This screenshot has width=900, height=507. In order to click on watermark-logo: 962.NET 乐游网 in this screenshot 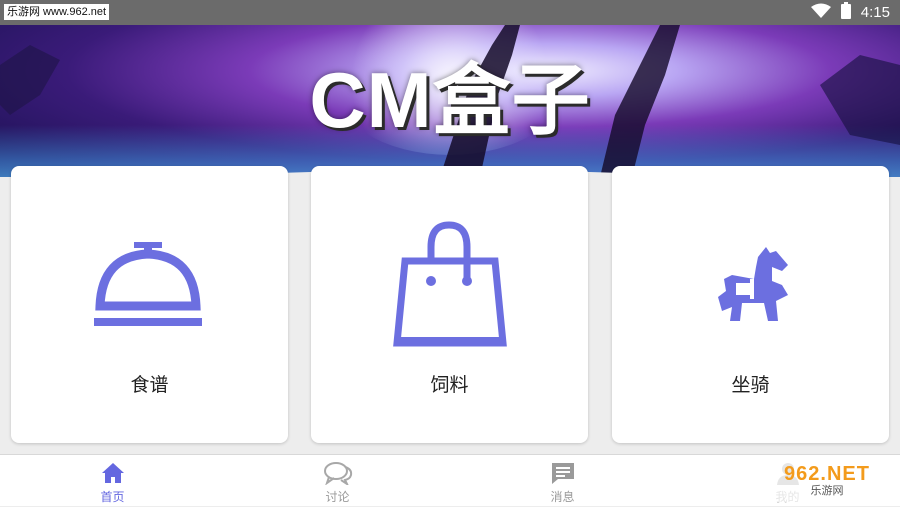, I will do `click(827, 481)`.